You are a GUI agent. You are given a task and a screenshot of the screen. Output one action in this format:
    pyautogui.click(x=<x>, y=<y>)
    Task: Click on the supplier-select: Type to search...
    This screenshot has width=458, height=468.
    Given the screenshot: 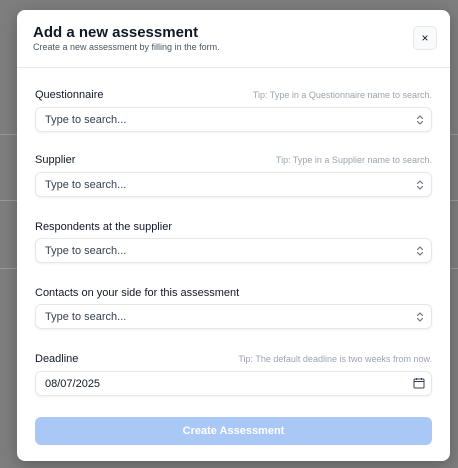 What is the action you would take?
    pyautogui.click(x=233, y=184)
    